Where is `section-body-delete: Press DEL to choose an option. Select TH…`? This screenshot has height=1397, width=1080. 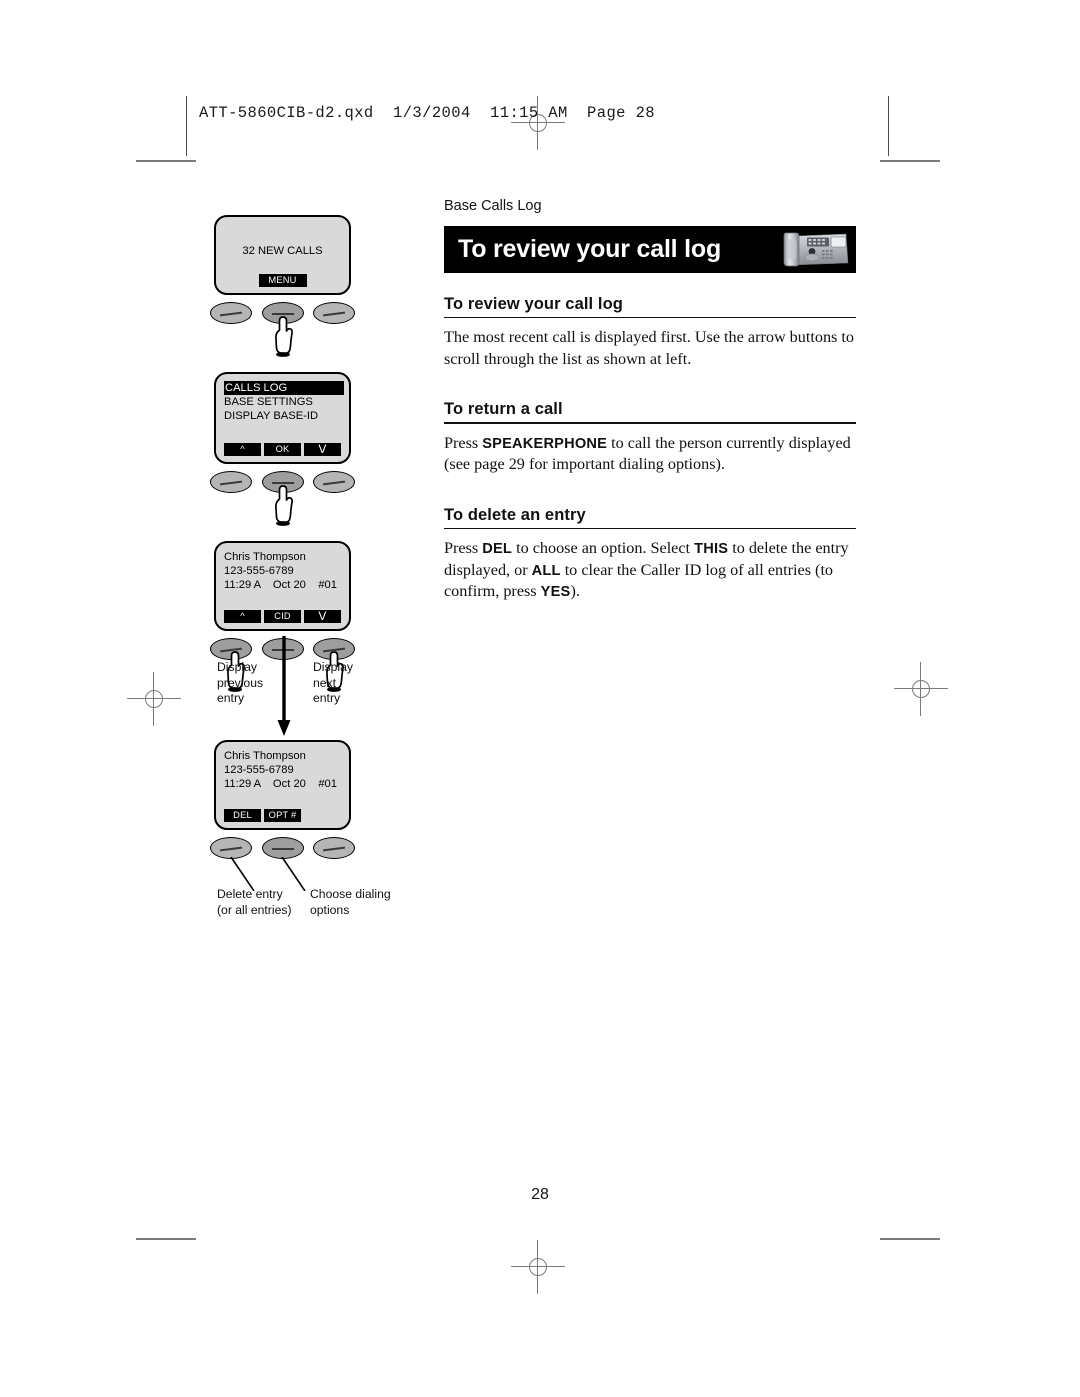
section-body-delete: Press DEL to choose an option. Select TH… is located at coordinates (646, 570).